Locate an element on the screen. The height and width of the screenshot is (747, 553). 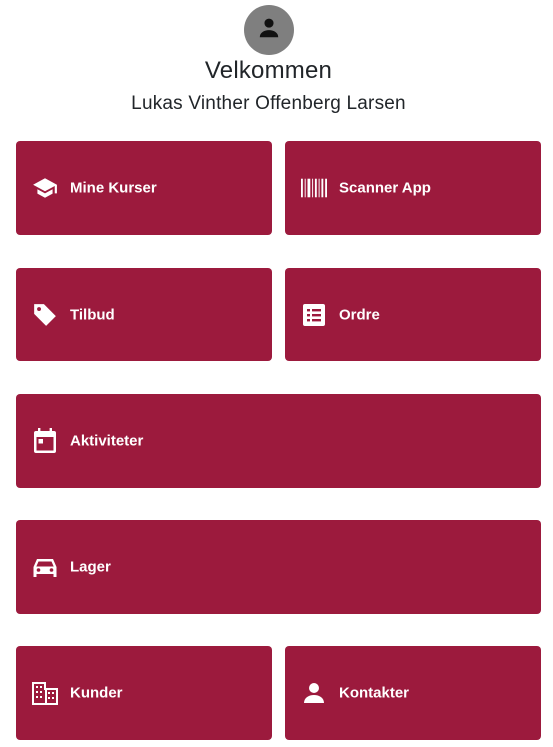
tile-mine-kurser: Mine Kurser is located at coordinates (144, 188).